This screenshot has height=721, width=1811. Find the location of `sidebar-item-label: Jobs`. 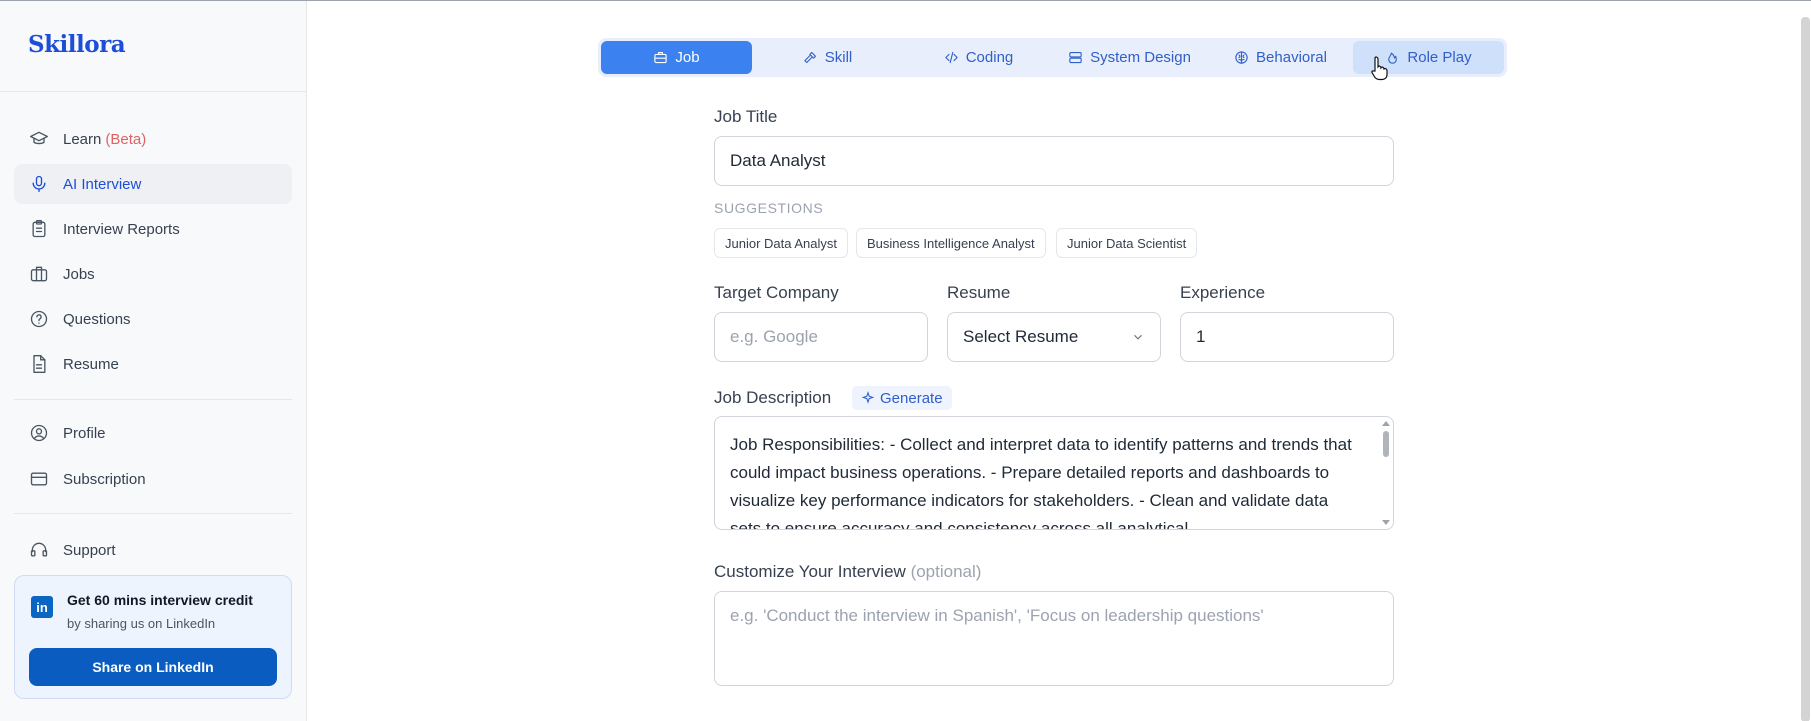

sidebar-item-label: Jobs is located at coordinates (79, 274).